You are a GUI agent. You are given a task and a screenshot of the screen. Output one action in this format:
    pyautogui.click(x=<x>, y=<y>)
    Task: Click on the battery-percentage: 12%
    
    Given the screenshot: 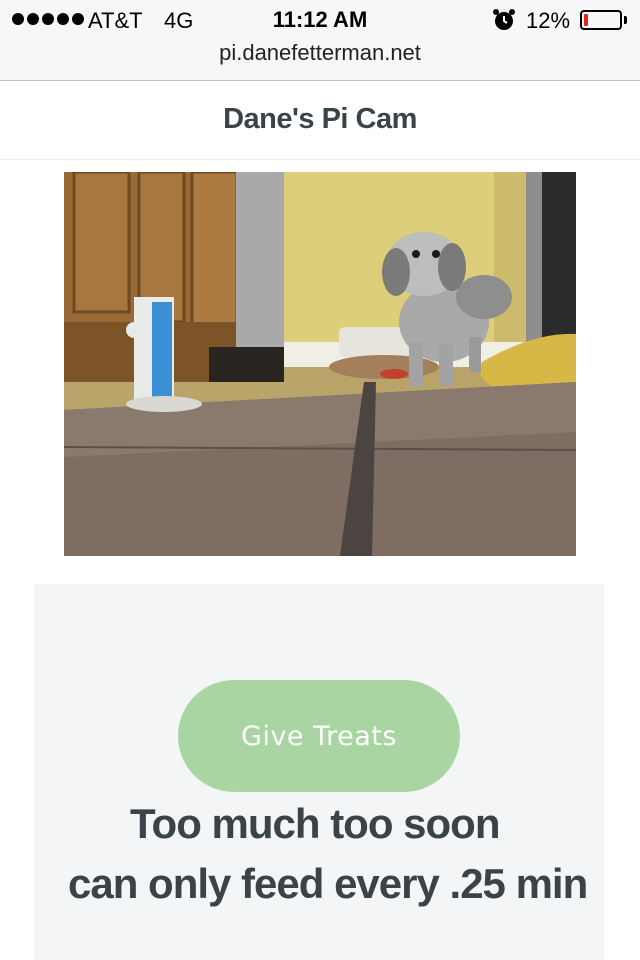 What is the action you would take?
    pyautogui.click(x=548, y=20)
    